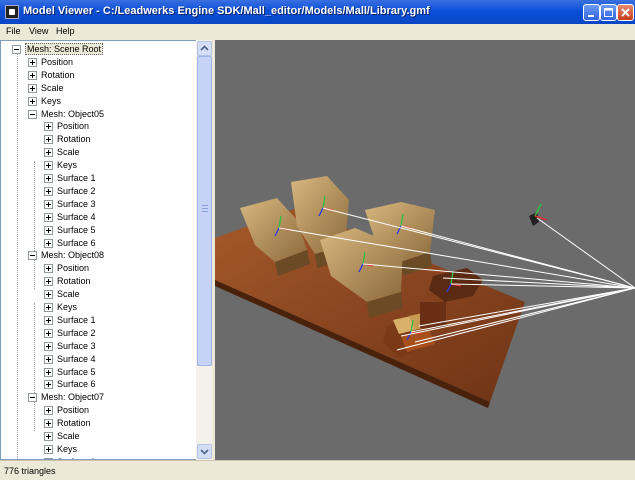  I want to click on tree-item-label: Surface 4, so click(76, 358).